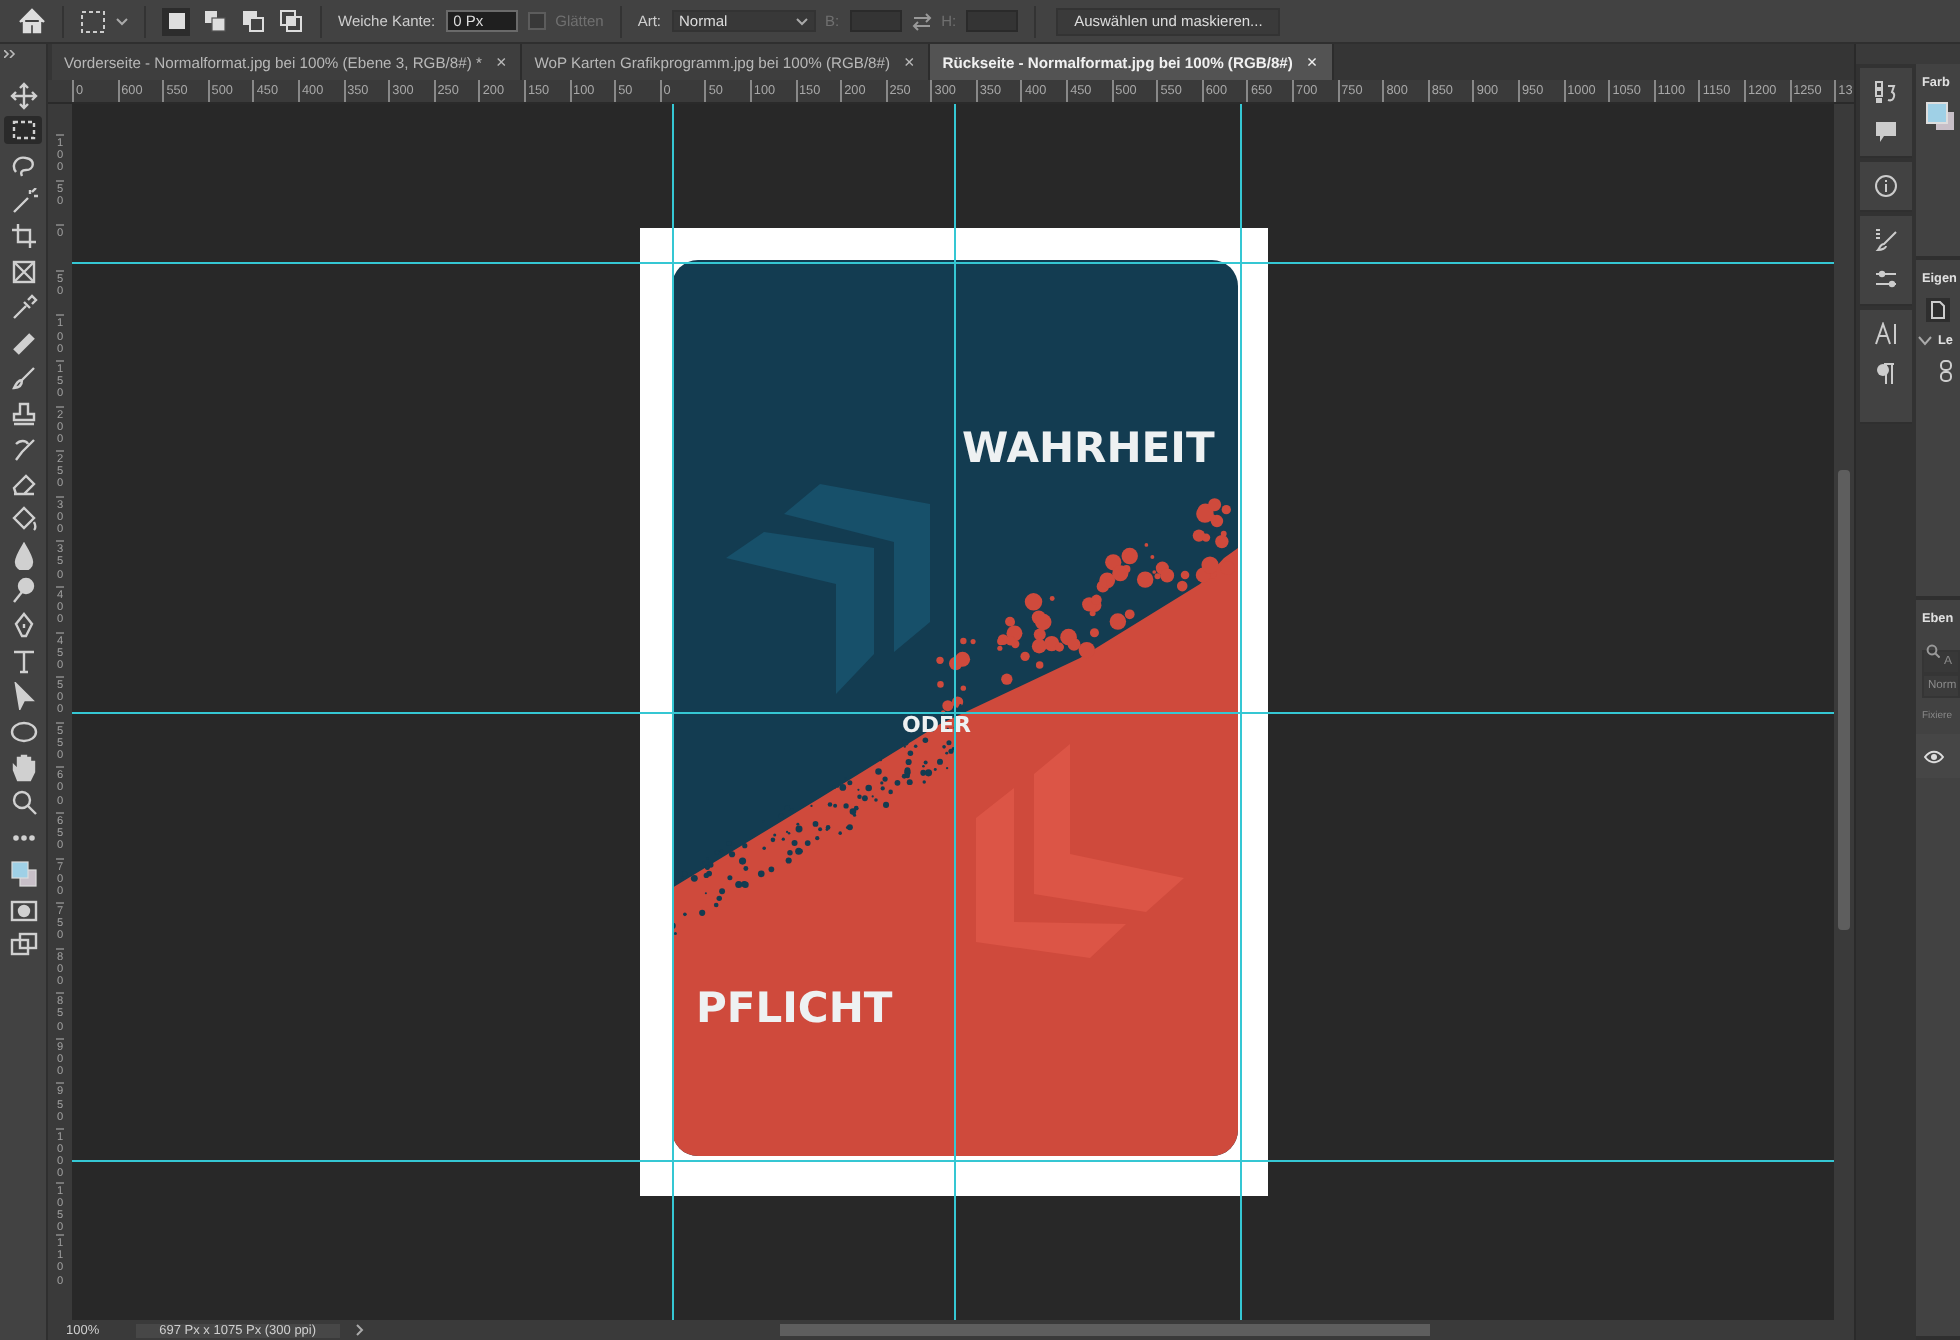 The image size is (1960, 1340). I want to click on collapse-icon, so click(10, 54).